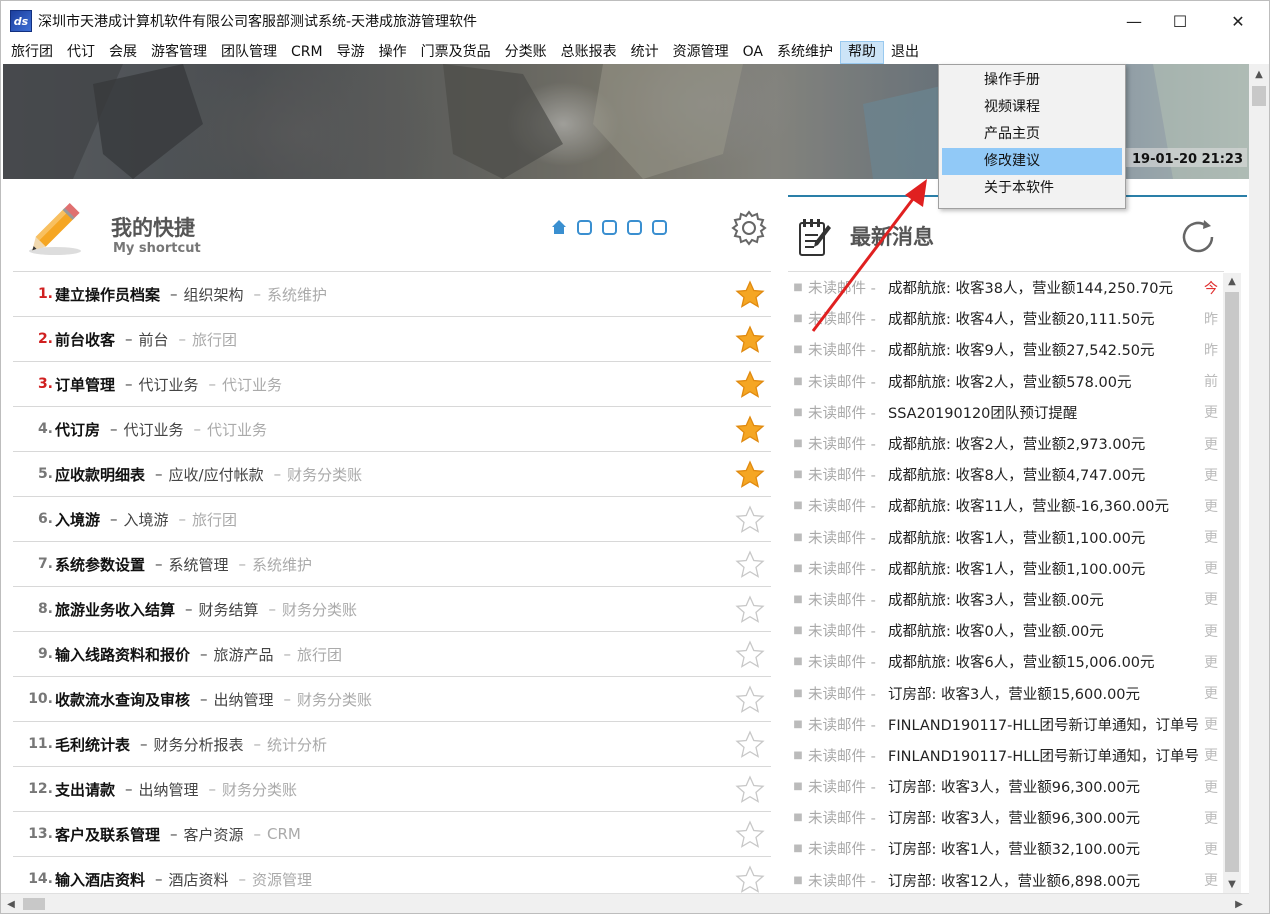 The width and height of the screenshot is (1270, 914). I want to click on news-item: ■ 未读邮件 - 成都航旅: 收客2人，营业额2,973.00元 更, so click(1006, 443).